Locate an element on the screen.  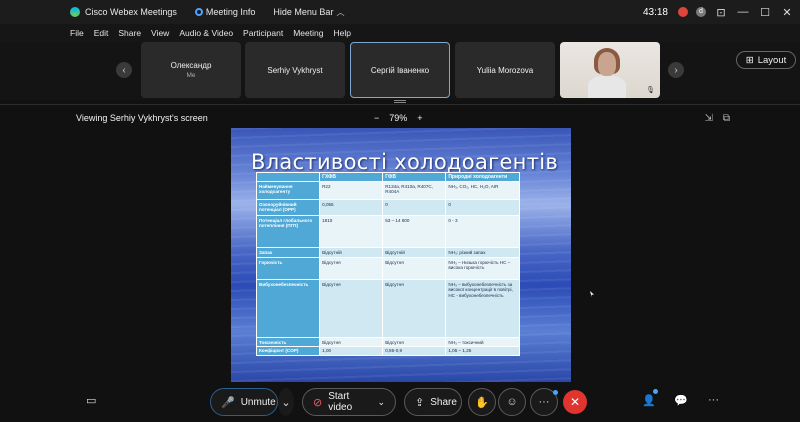
strip-resize-handle is located at coordinates (400, 101).